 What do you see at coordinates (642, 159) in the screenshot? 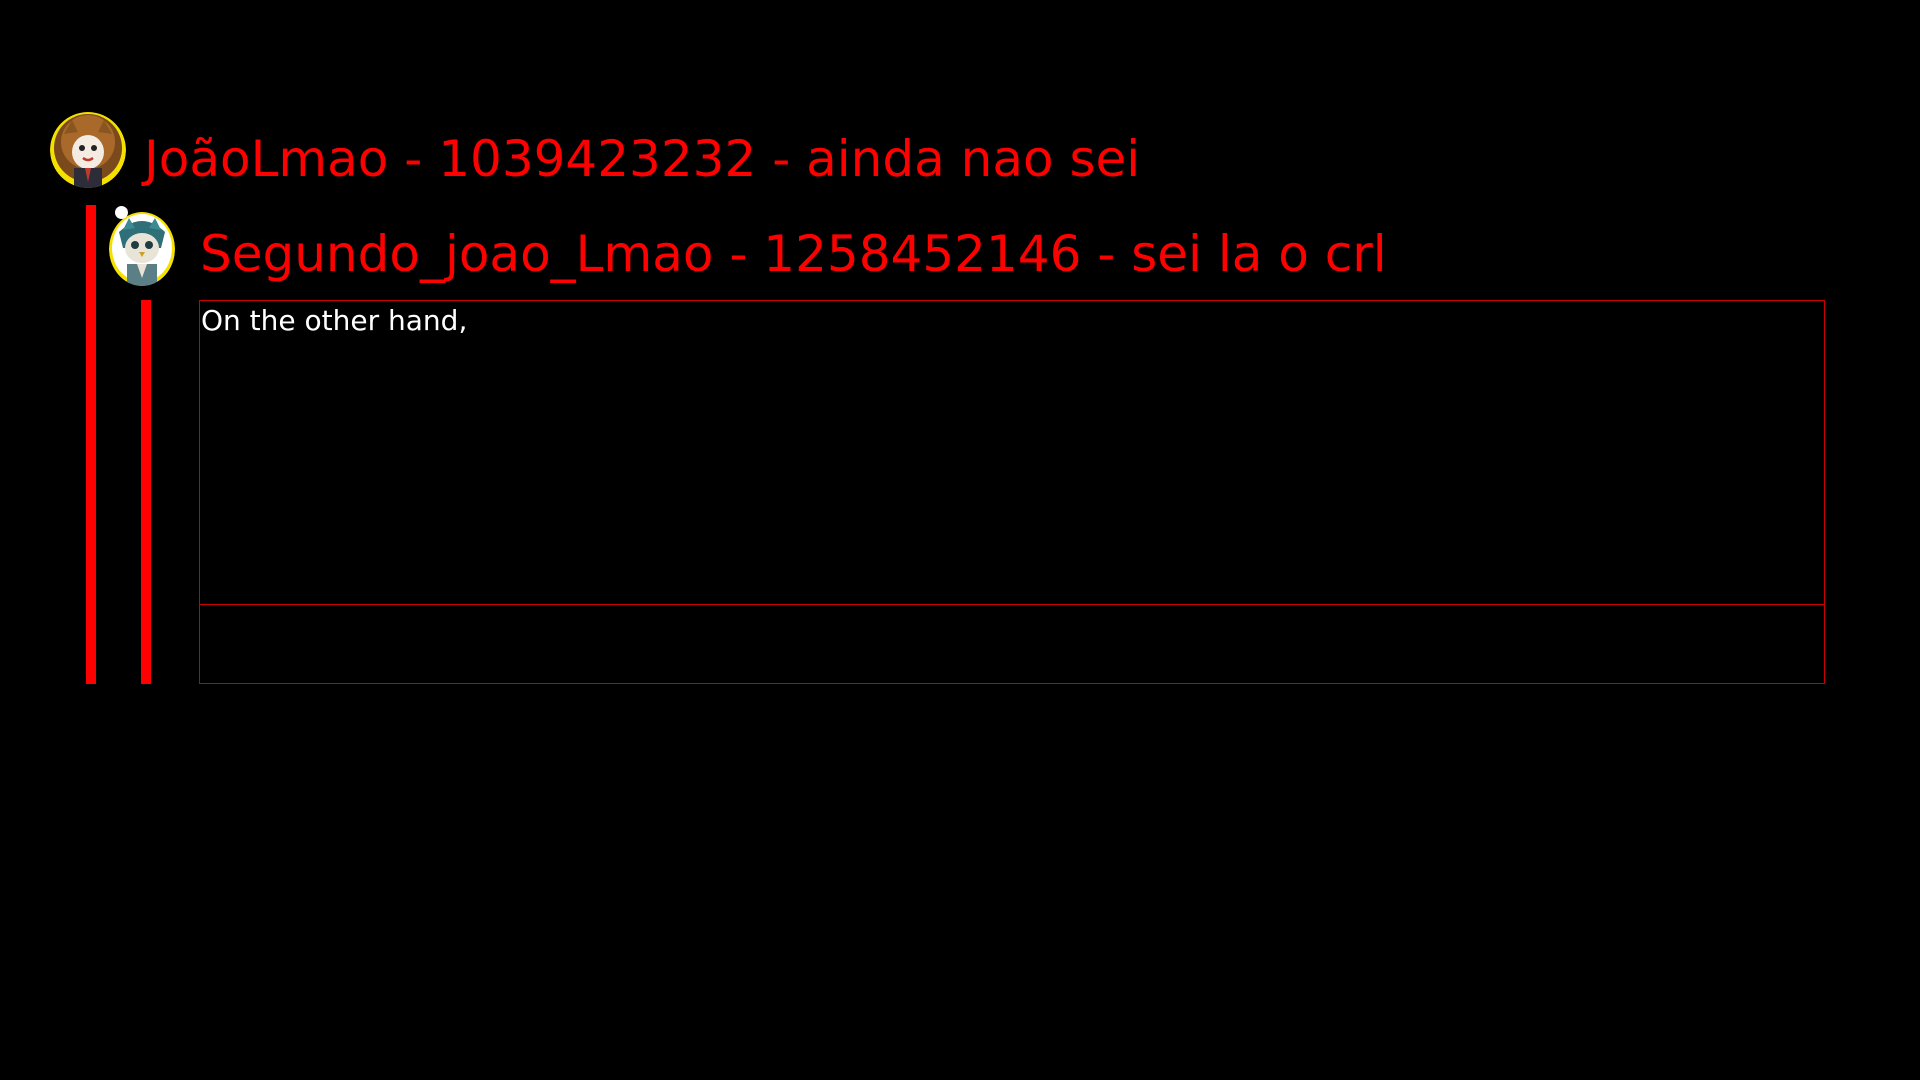
I see `parent-post-header: JoãoLmao - 1039423232 - ainda nao sei` at bounding box center [642, 159].